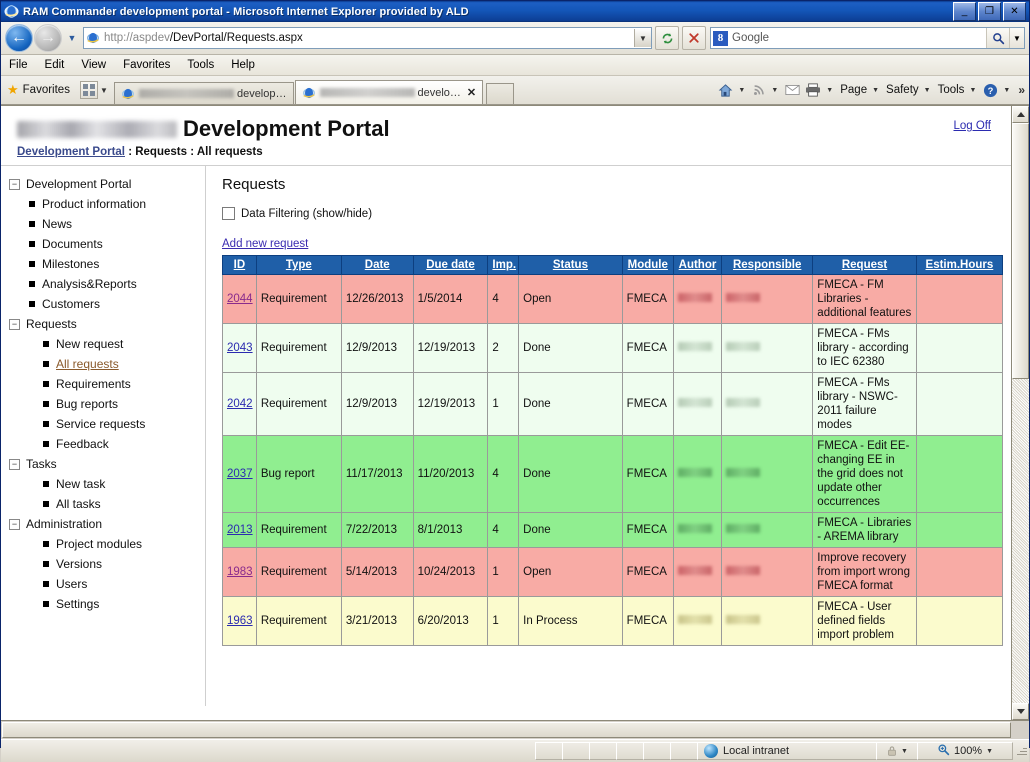 This screenshot has width=1030, height=762. Describe the element at coordinates (897, 751) in the screenshot. I see `protected-mode-indicator: ▼` at that location.